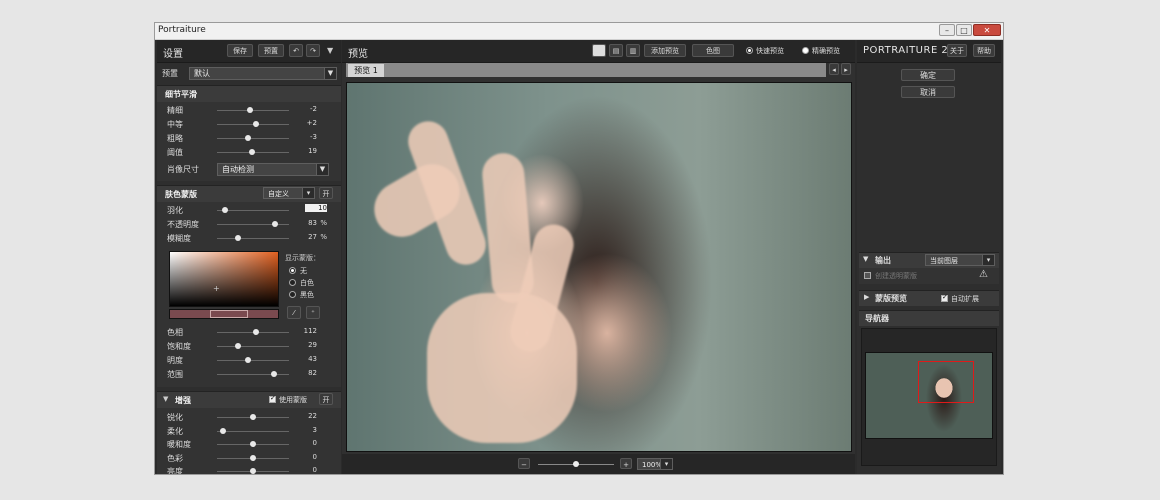 This screenshot has width=1160, height=500. What do you see at coordinates (224, 279) in the screenshot?
I see `color-picker-field: +` at bounding box center [224, 279].